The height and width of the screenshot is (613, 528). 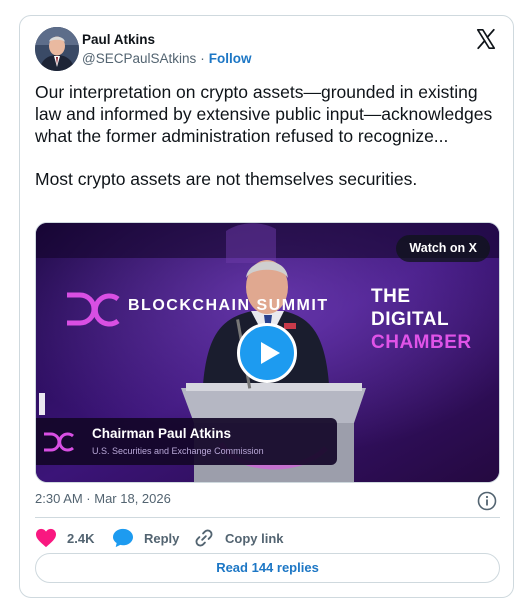 What do you see at coordinates (139, 58) in the screenshot?
I see `author-handle: @SECPaulSAtkins` at bounding box center [139, 58].